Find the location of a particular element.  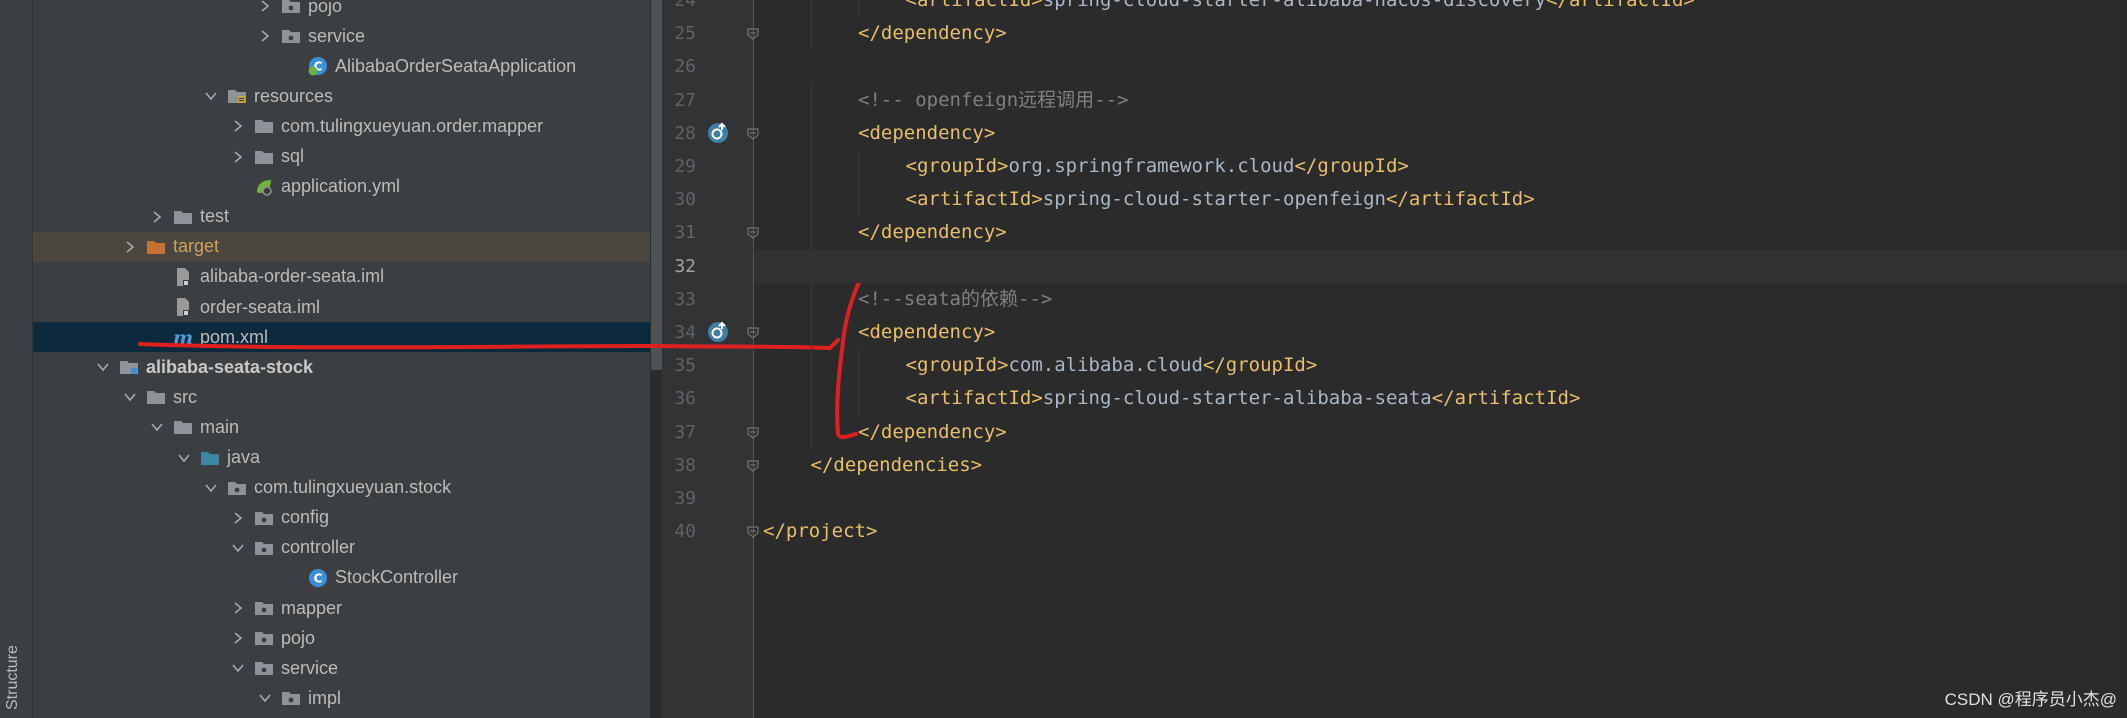

svg-text: C is located at coordinates (318, 578).